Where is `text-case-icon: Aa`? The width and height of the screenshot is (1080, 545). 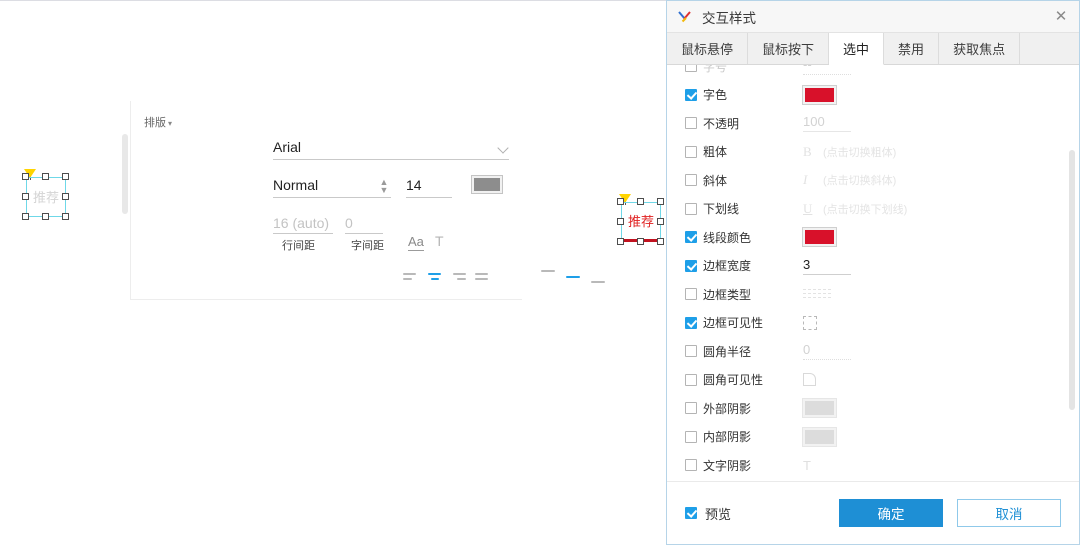
text-case-icon: Aa is located at coordinates (416, 242).